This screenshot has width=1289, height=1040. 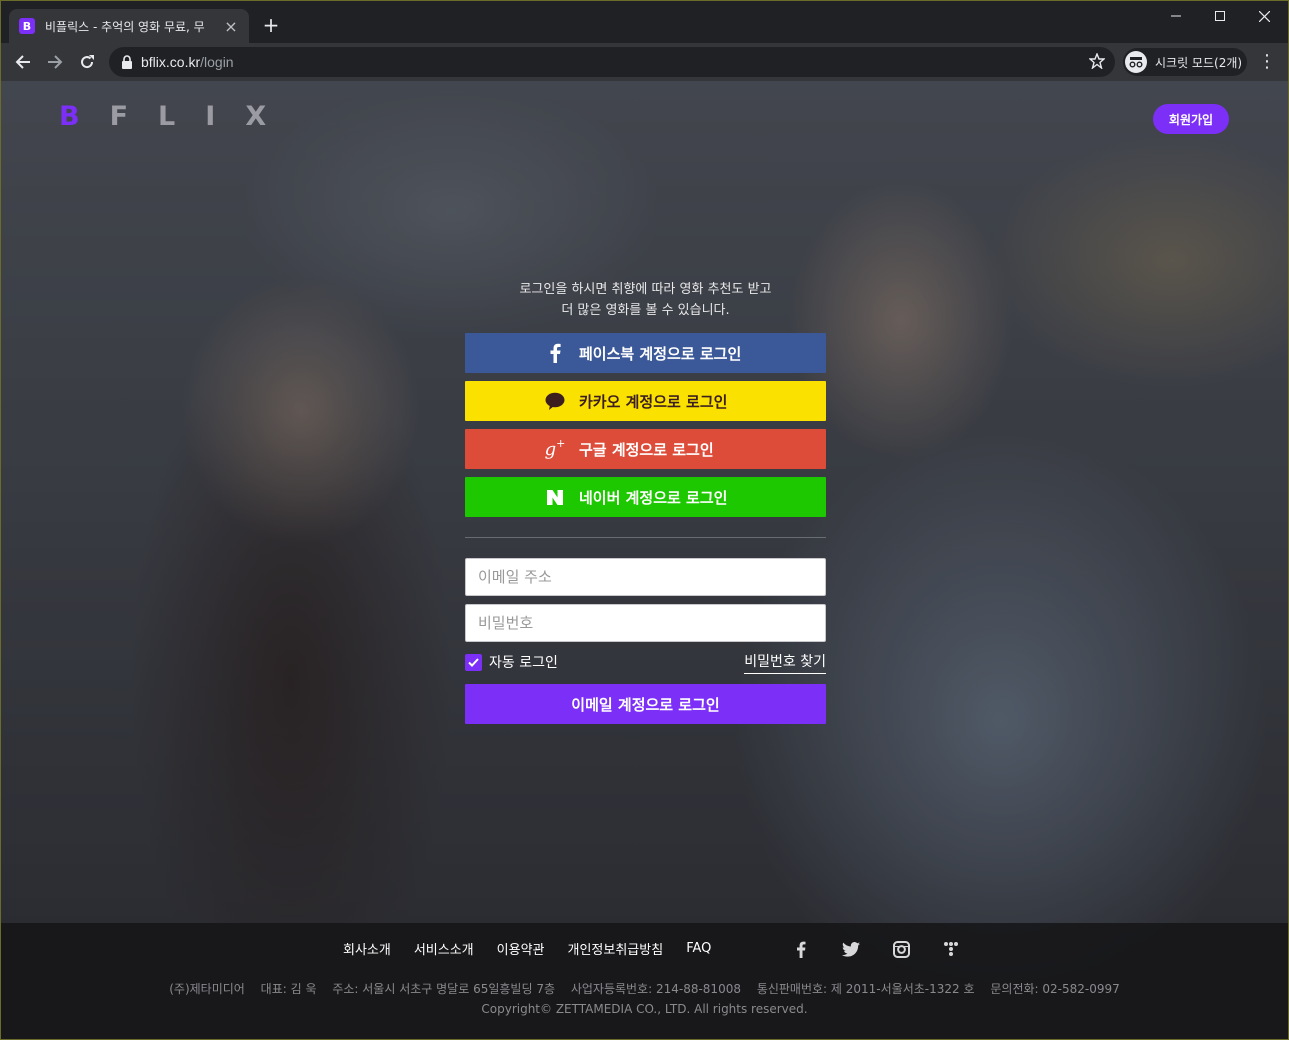 What do you see at coordinates (207, 989) in the screenshot?
I see `company-name: (주)제타미디어` at bounding box center [207, 989].